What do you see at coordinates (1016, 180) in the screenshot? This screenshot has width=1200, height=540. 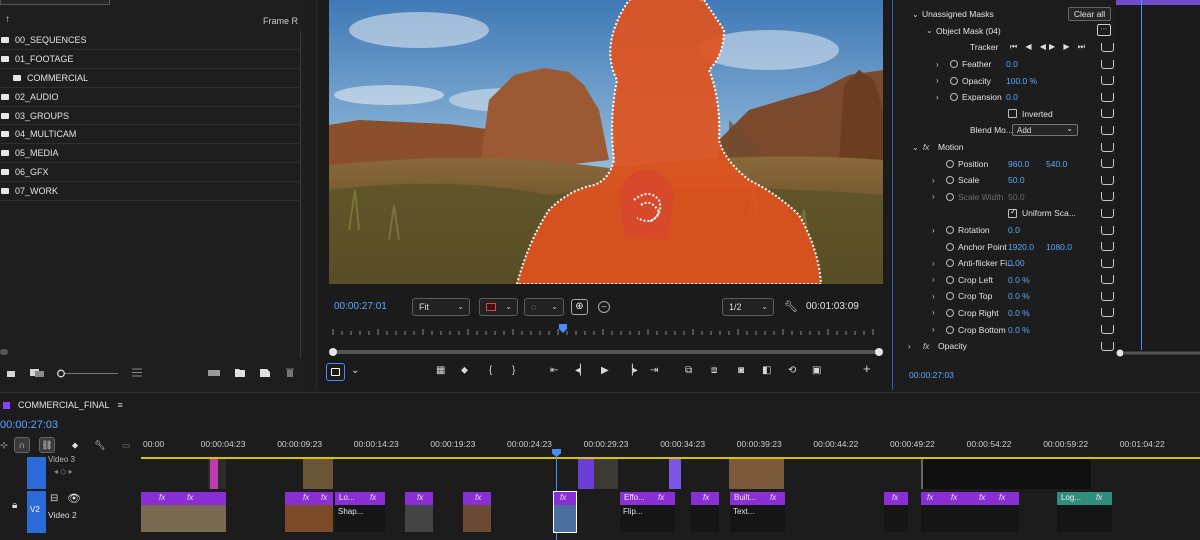 I see `property-value: 50.0` at bounding box center [1016, 180].